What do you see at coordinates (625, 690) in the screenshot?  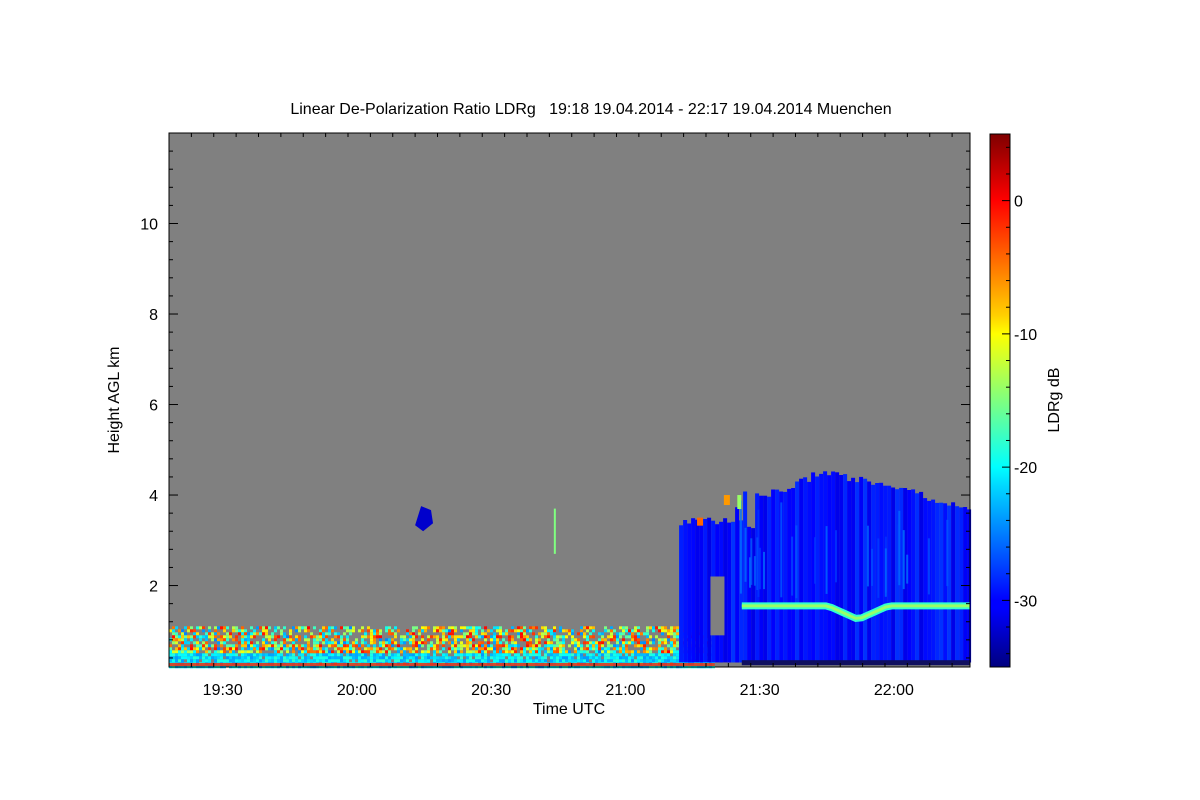 I see `x-tick-label: 21:00` at bounding box center [625, 690].